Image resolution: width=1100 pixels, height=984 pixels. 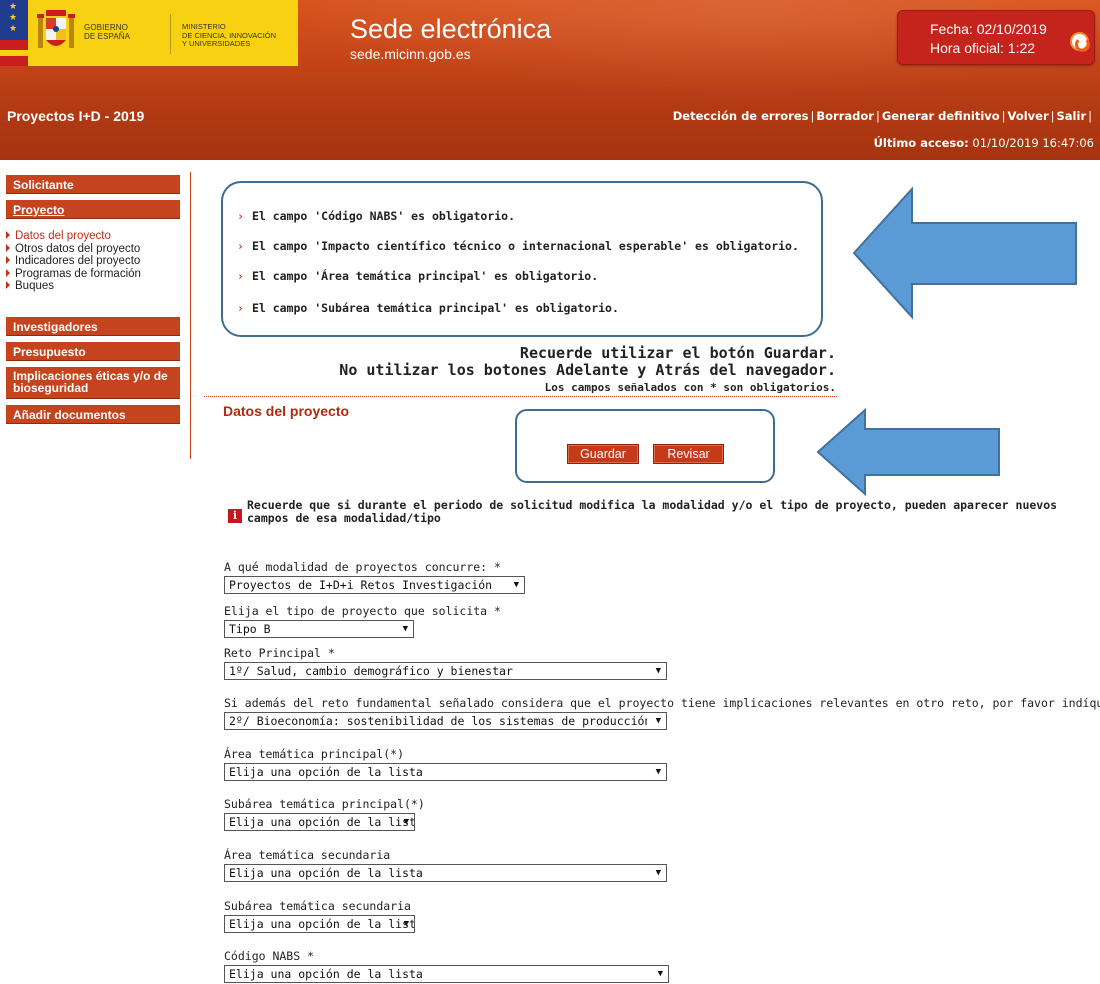 I want to click on submenu-item-buques: Buques, so click(x=73, y=286).